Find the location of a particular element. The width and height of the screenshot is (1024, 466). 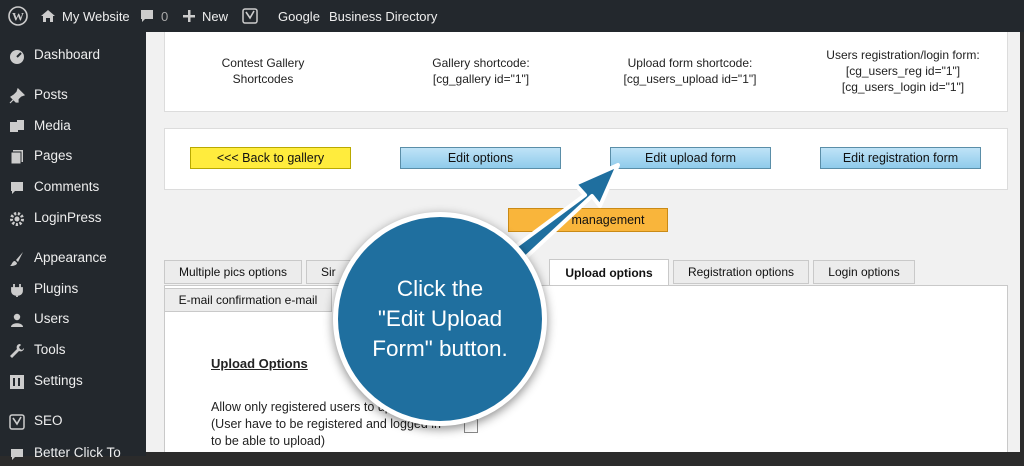

home-icon is located at coordinates (48, 16).